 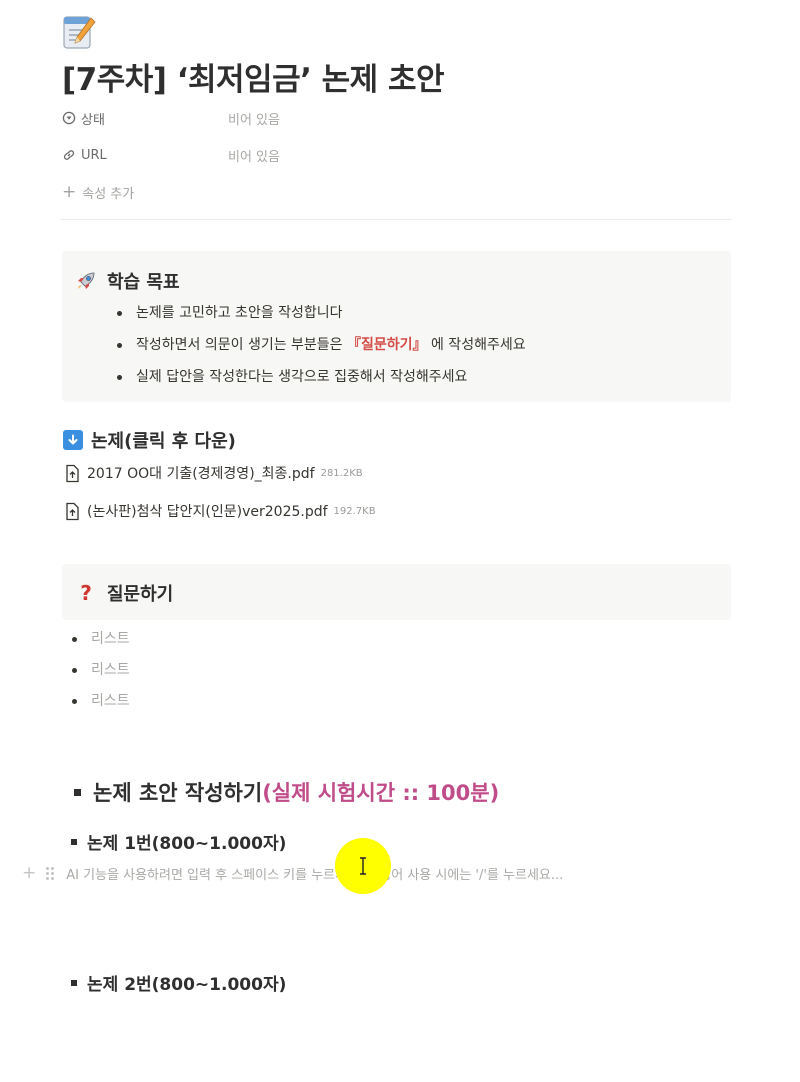 I want to click on question-highlight: 『질문하기』, so click(x=387, y=345).